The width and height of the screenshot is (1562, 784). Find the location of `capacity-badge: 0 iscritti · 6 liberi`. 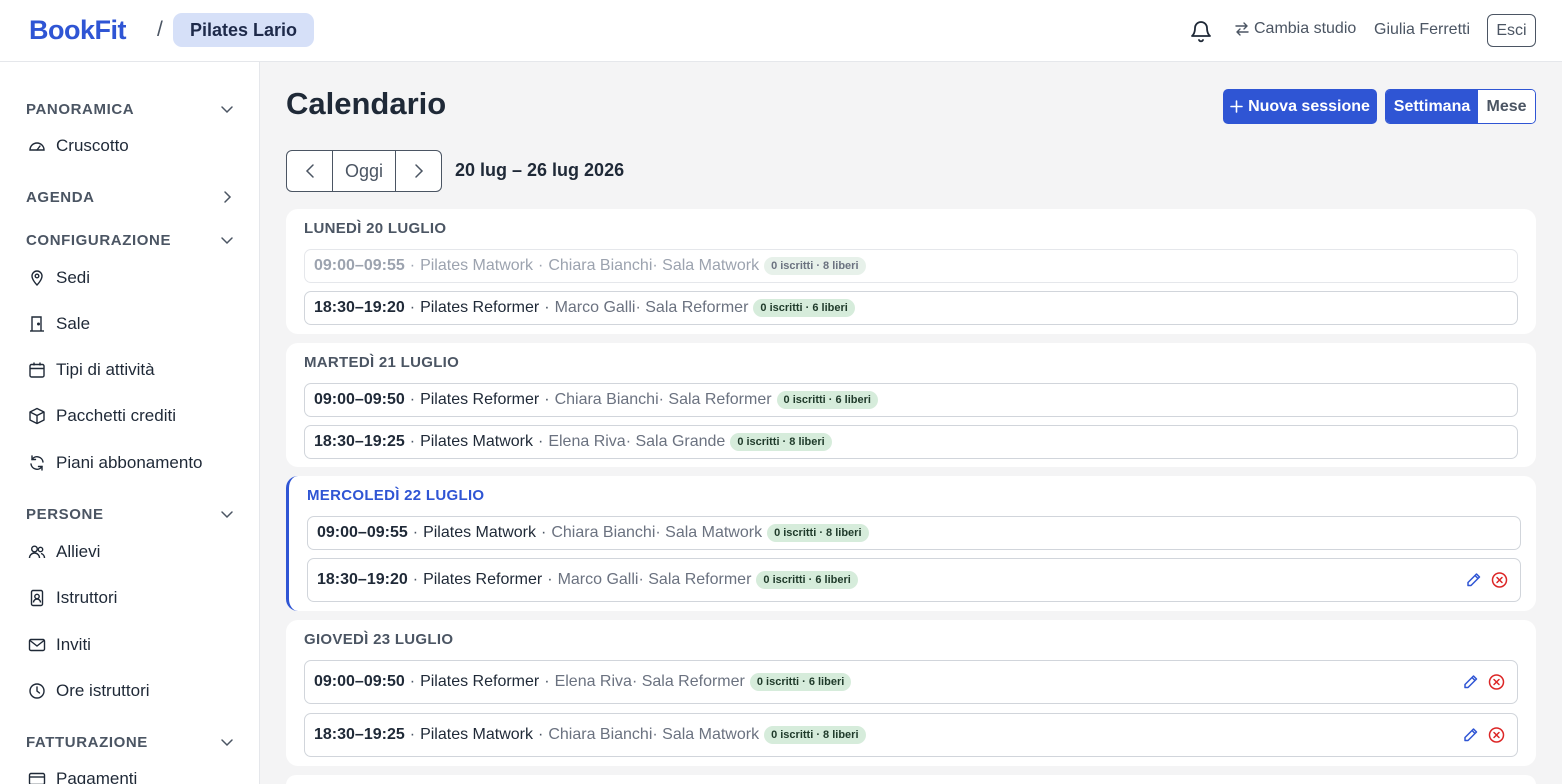

capacity-badge: 0 iscritti · 6 liberi is located at coordinates (827, 400).